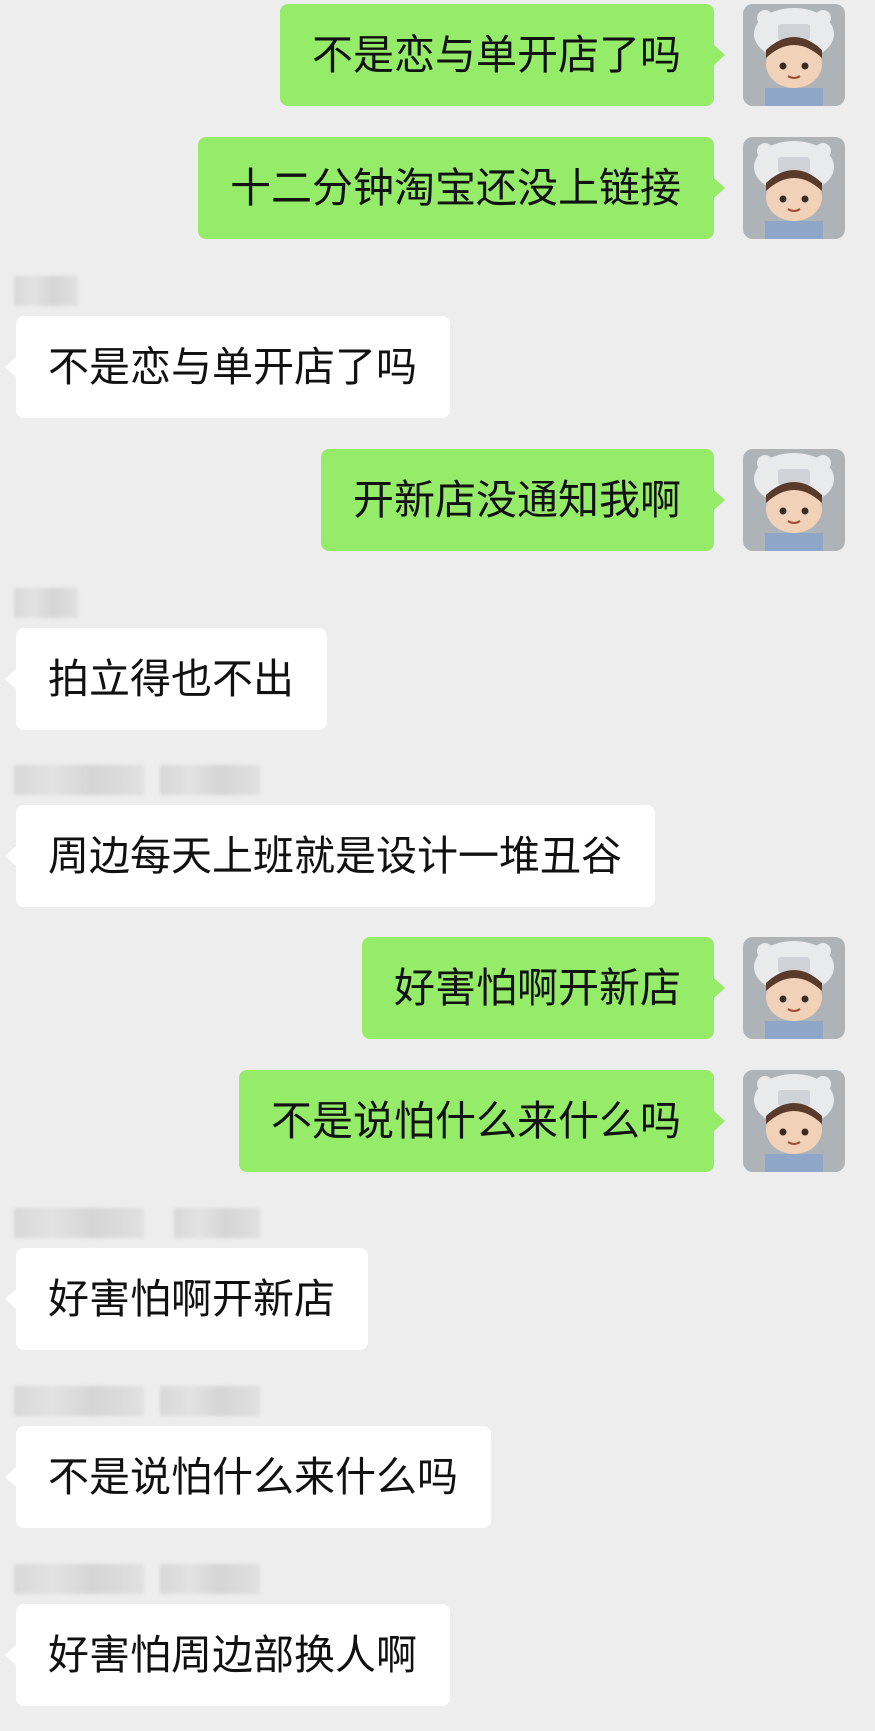 This screenshot has height=1731, width=875. Describe the element at coordinates (523, 500) in the screenshot. I see `message-bubble: 开新店没通知我啊` at that location.